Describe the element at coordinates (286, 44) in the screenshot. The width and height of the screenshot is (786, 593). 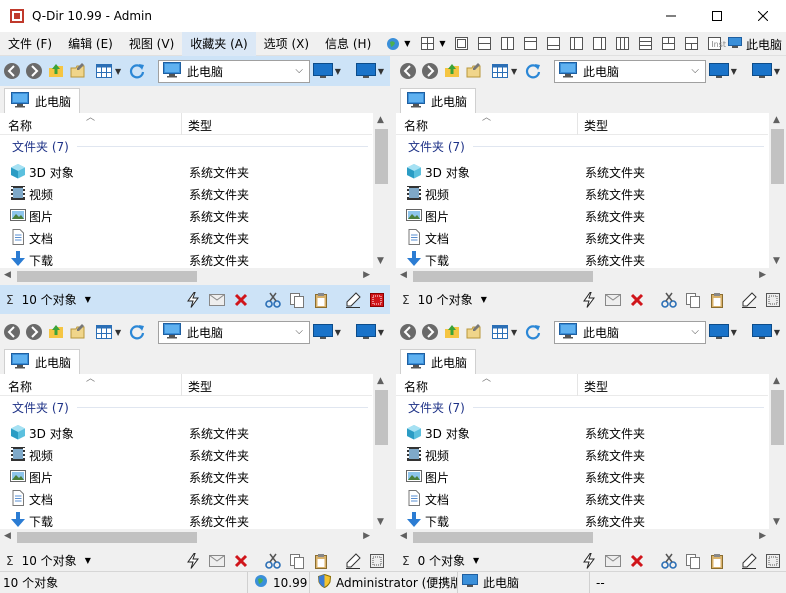
I see `menu-options: 选项 (X)` at that location.